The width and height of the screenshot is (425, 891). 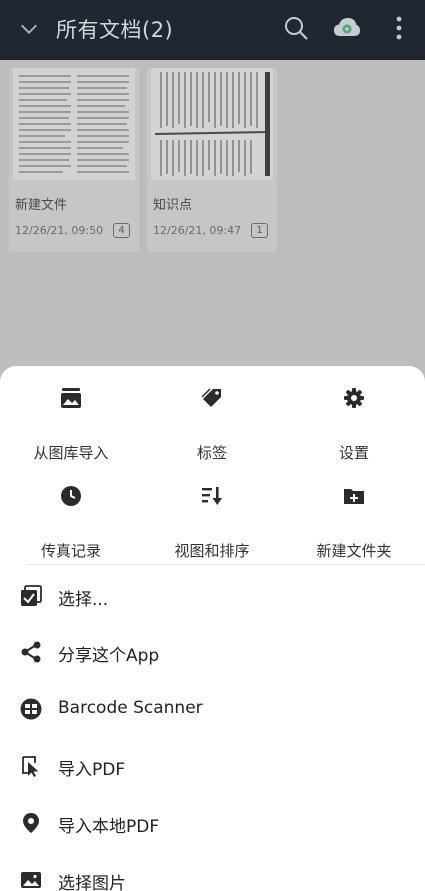 I want to click on new-folder-button: 新建文件夹, so click(x=354, y=525).